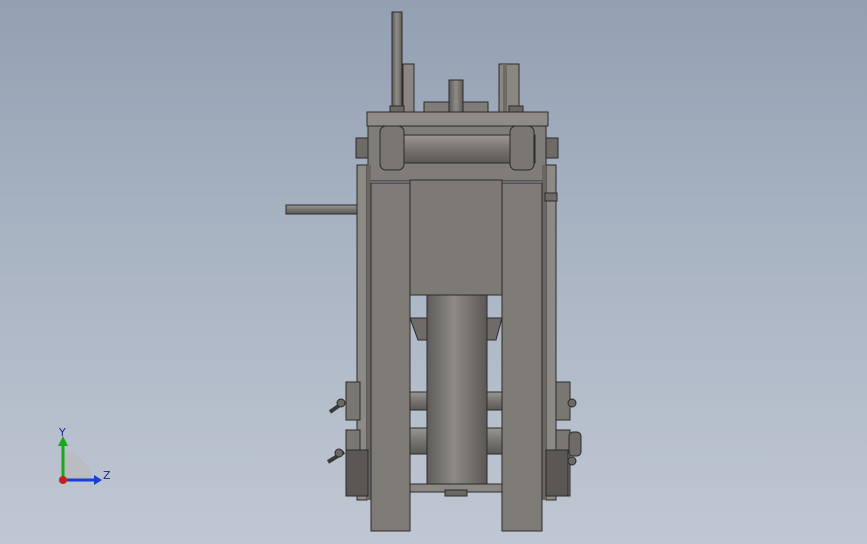 The height and width of the screenshot is (544, 867). I want to click on top-center-stud, so click(456, 97).